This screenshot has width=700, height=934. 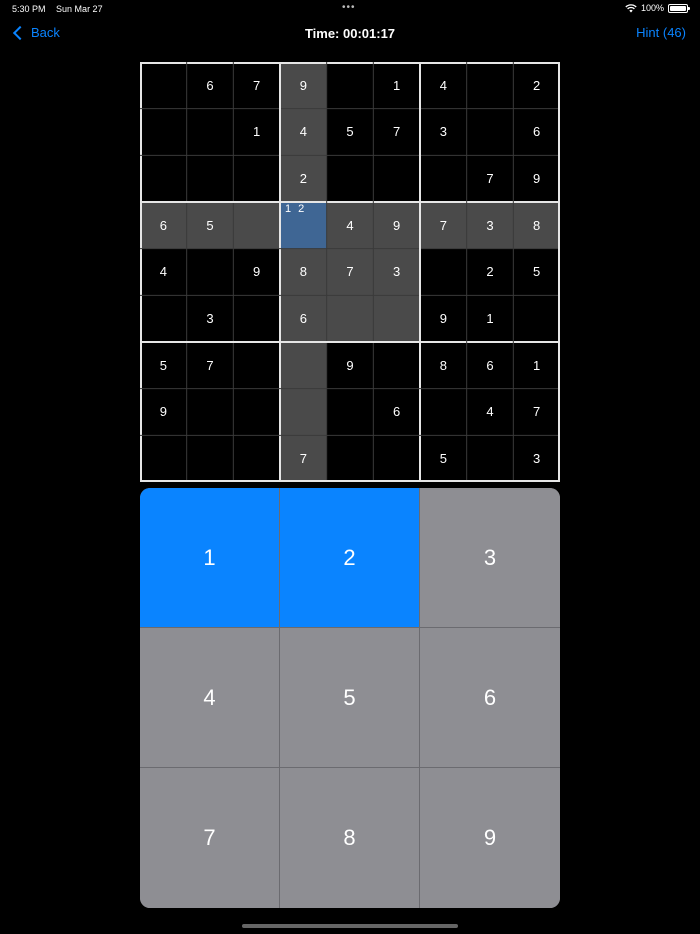 I want to click on cell-r4c4: 1 2, so click(x=303, y=225).